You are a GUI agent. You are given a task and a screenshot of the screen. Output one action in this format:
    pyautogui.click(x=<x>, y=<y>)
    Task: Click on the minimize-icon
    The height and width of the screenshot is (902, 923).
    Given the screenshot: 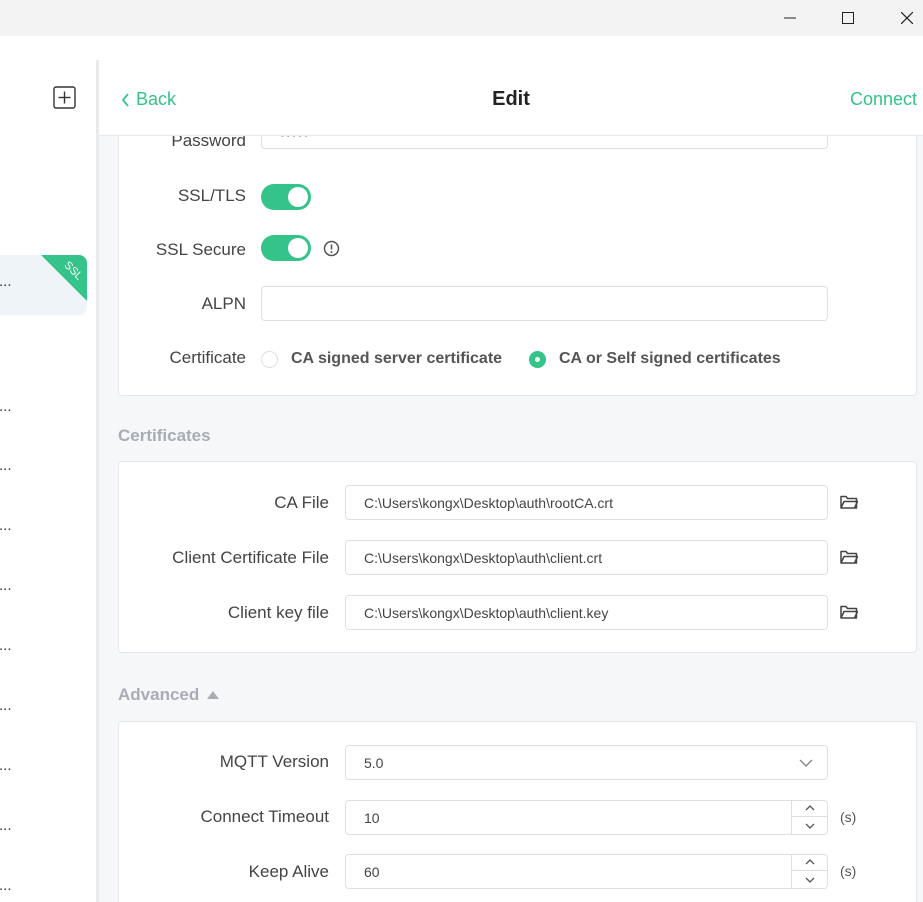 What is the action you would take?
    pyautogui.click(x=790, y=18)
    